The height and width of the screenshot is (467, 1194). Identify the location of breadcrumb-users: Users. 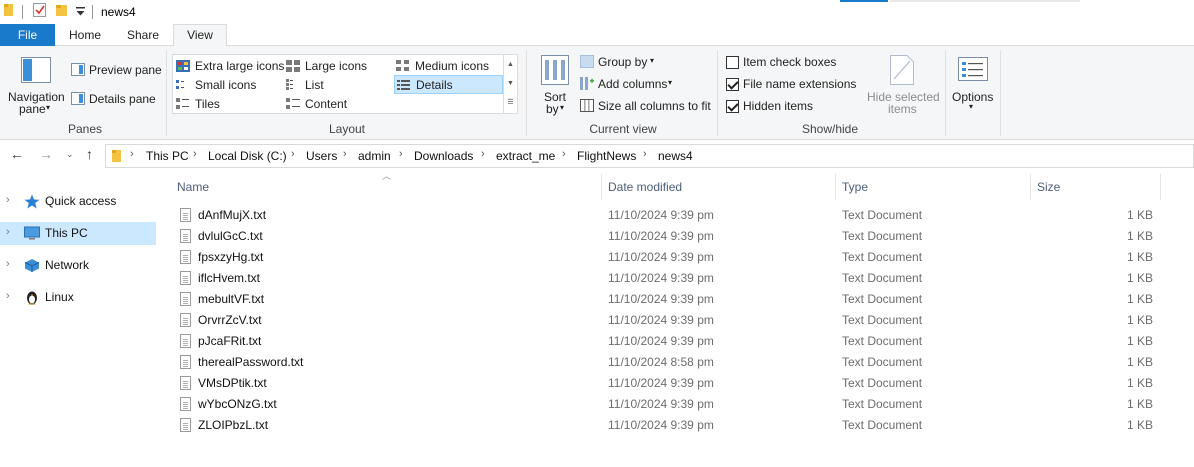
(321, 156).